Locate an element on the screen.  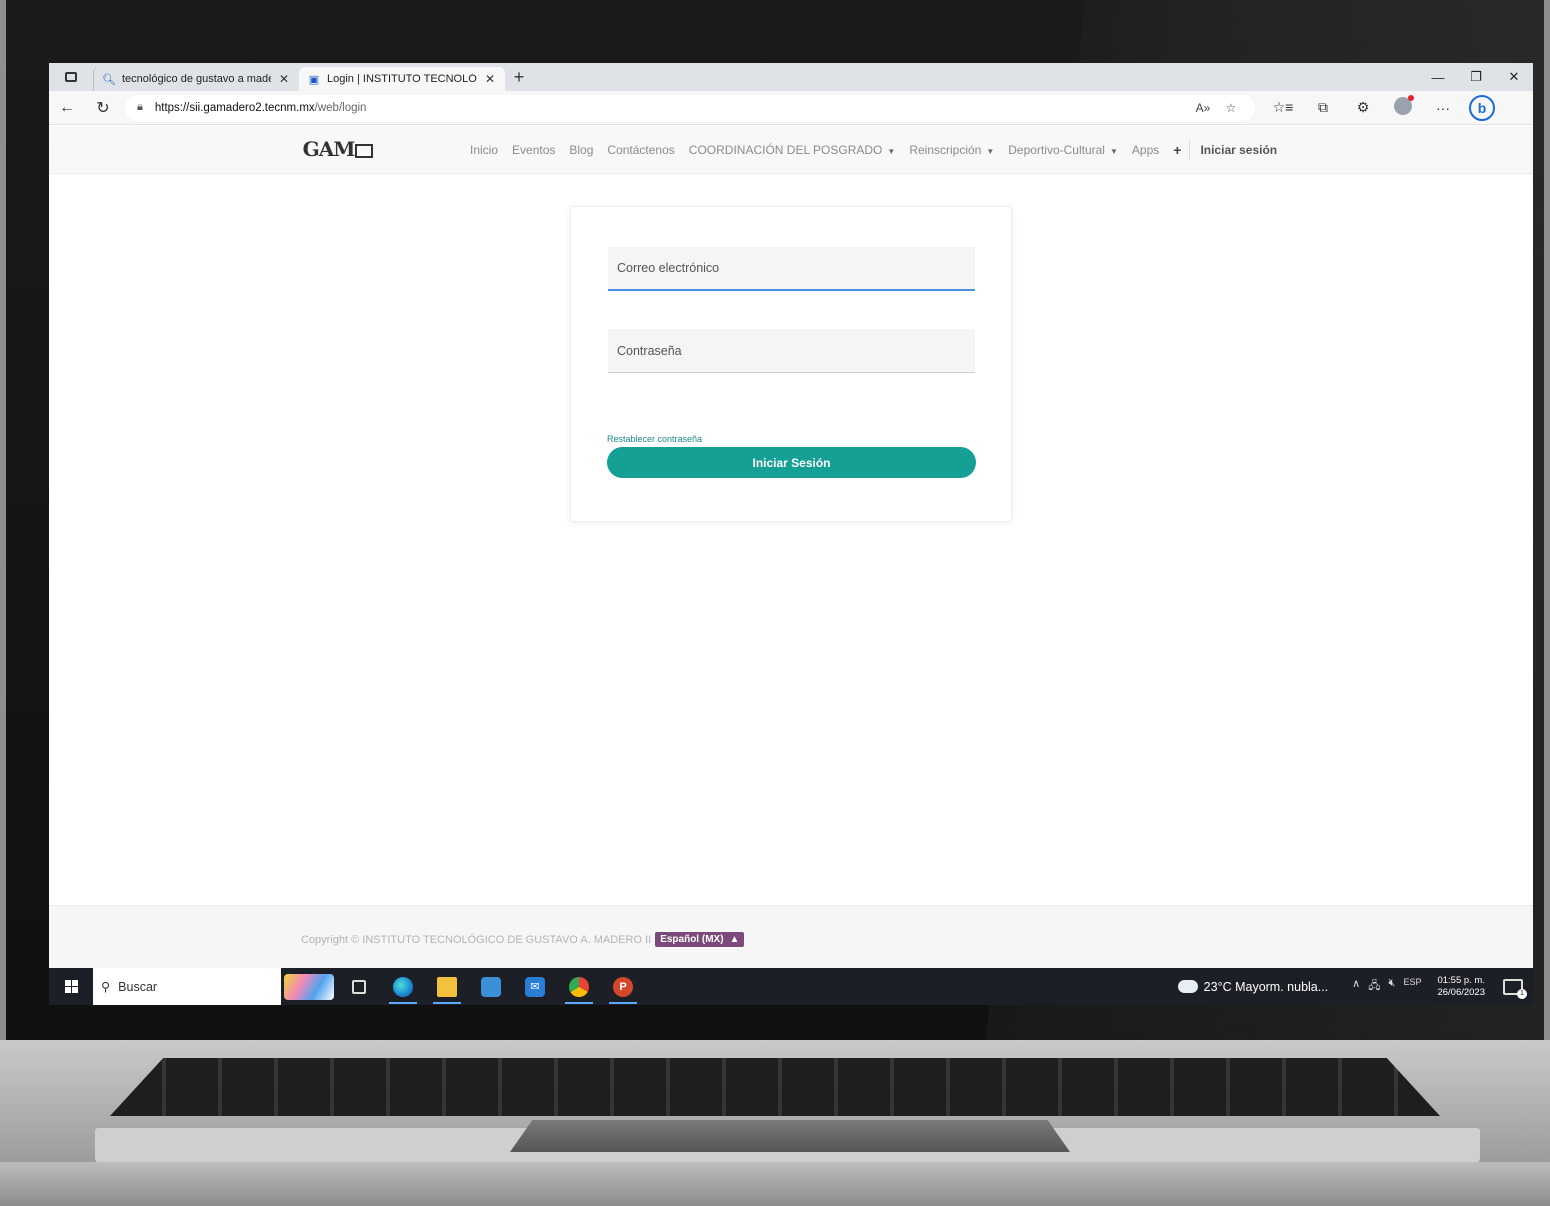
powerpoint-taskbar-button: P is located at coordinates (623, 986).